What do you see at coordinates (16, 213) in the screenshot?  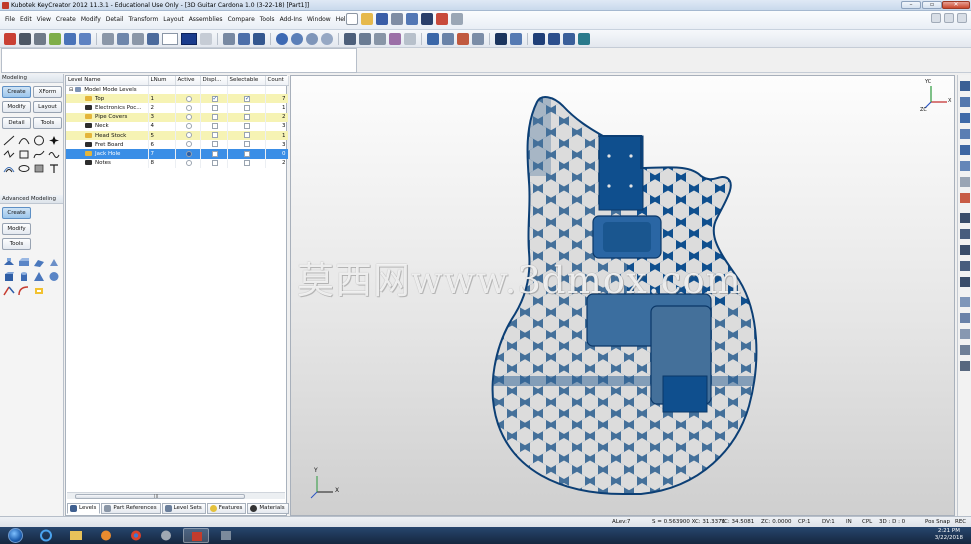 I see `advanced-tab-create: Create` at bounding box center [16, 213].